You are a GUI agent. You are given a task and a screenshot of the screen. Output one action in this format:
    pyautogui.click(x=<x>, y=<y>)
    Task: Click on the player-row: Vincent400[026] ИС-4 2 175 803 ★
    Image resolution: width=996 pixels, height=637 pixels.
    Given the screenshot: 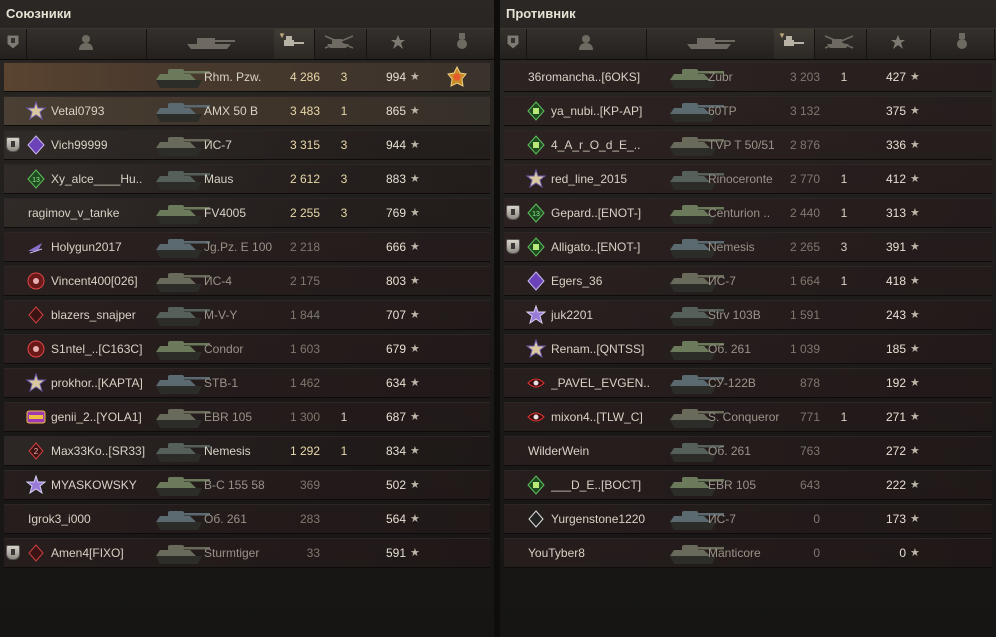 What is the action you would take?
    pyautogui.click(x=247, y=281)
    